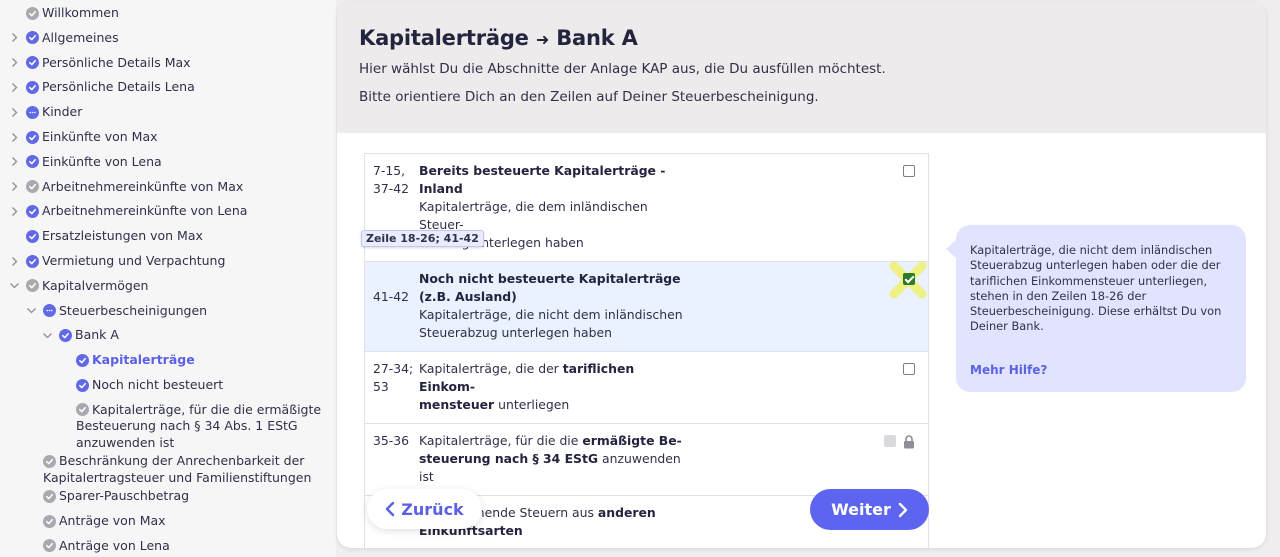  What do you see at coordinates (143, 186) in the screenshot?
I see `sidebar-item-label: Arbeitnehmereinkünfte von Max` at bounding box center [143, 186].